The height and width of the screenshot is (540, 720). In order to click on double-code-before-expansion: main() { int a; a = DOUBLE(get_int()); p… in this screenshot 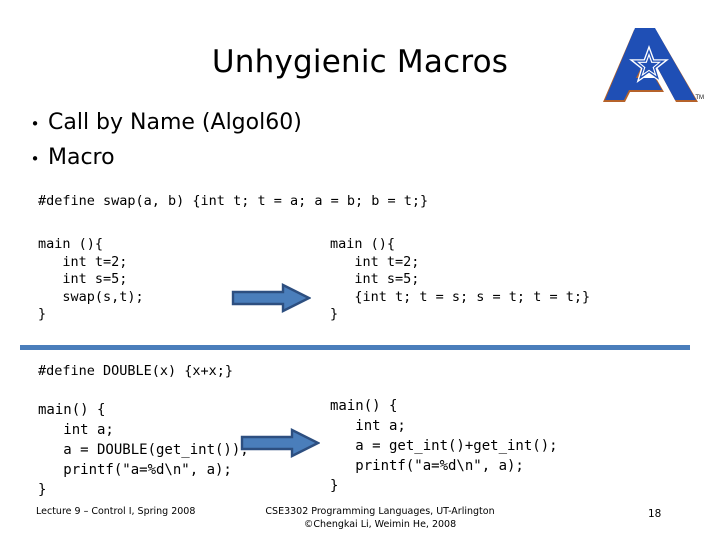, I will do `click(143, 450)`.